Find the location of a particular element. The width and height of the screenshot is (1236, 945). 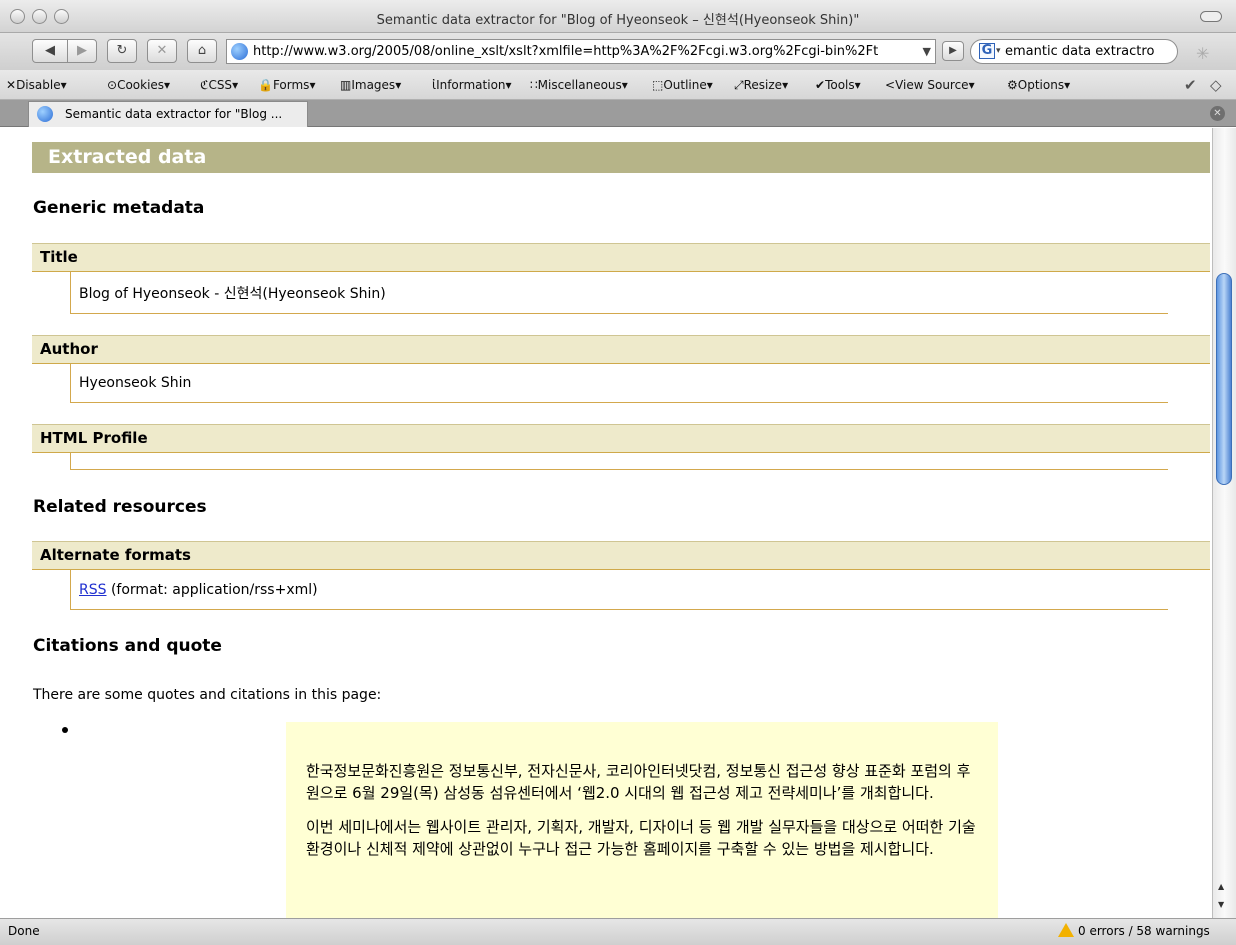

title-value: Blog of Hyeonseok - 신현석(Hyeonseok Shin) is located at coordinates (619, 293).